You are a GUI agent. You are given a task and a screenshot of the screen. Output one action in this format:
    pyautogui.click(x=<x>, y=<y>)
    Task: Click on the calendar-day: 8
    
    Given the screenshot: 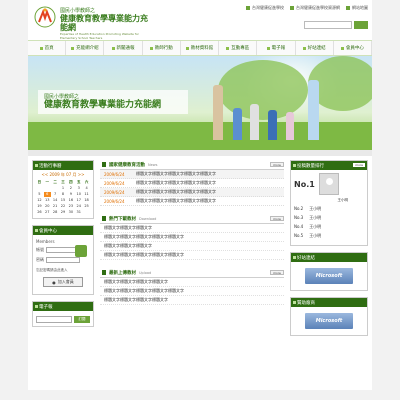 What is the action you would take?
    pyautogui.click(x=63, y=194)
    